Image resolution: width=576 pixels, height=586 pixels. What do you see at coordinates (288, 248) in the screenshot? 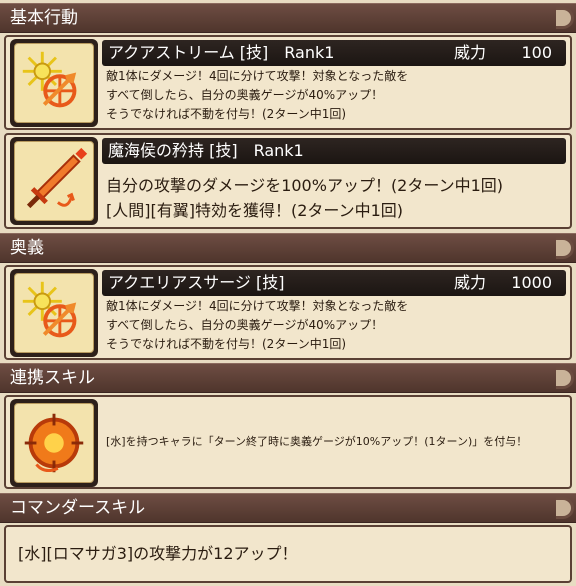
I see `section-header-ougi: 奥義` at bounding box center [288, 248].